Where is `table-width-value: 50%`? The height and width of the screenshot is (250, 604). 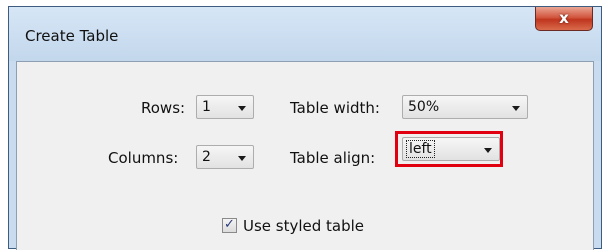
table-width-value: 50% is located at coordinates (424, 107).